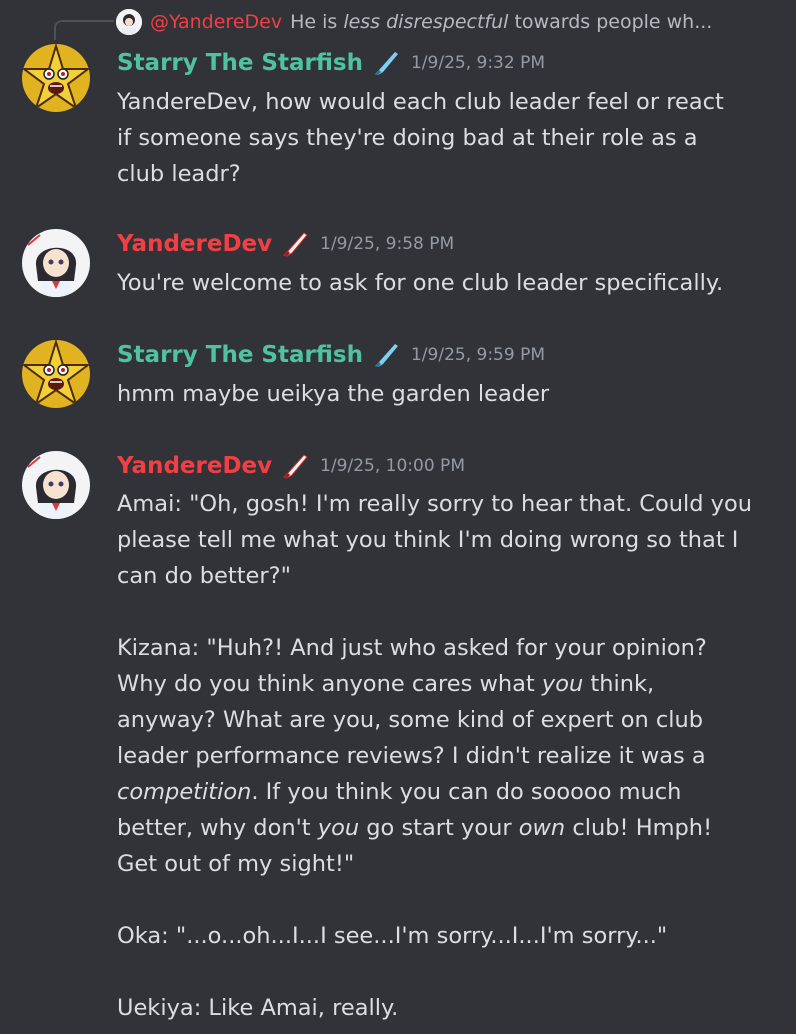 Image resolution: width=796 pixels, height=1034 pixels. I want to click on timestamp: 1/9/25, 9:32 PM, so click(478, 63).